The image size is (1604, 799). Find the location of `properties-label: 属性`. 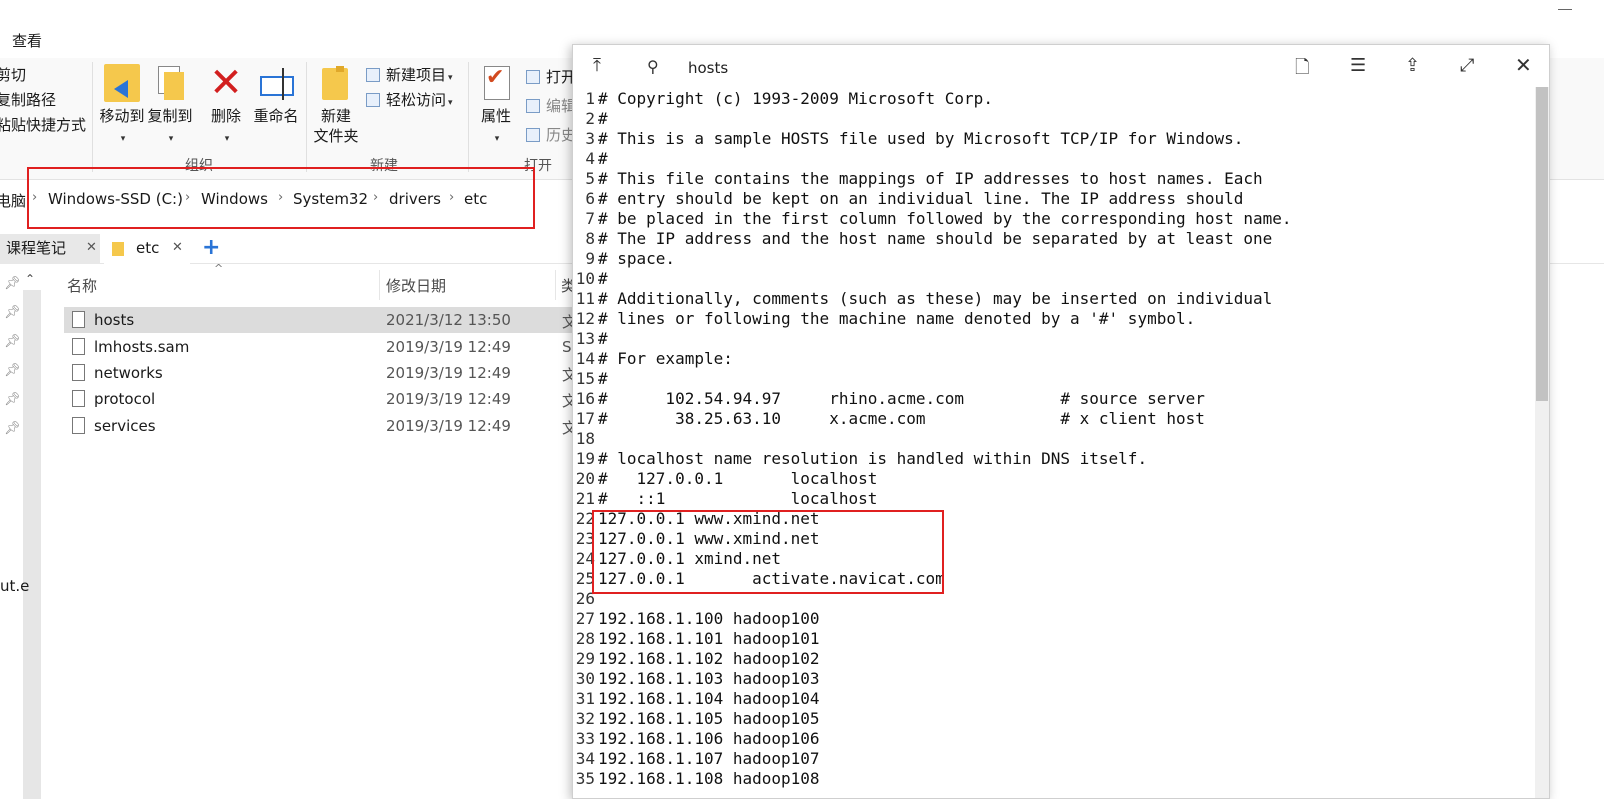

properties-label: 属性 is located at coordinates (495, 116).